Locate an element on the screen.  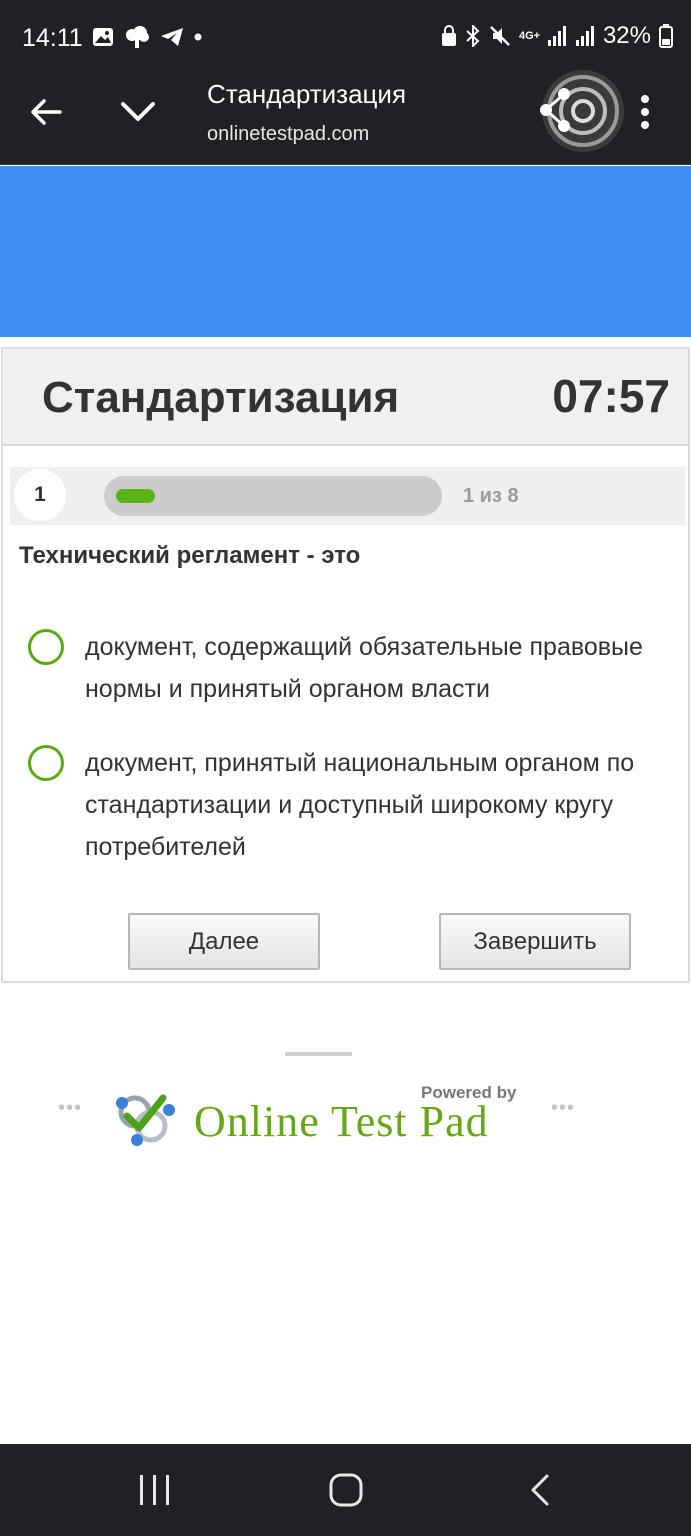
question-text: Технический регламент - это is located at coordinates (190, 555).